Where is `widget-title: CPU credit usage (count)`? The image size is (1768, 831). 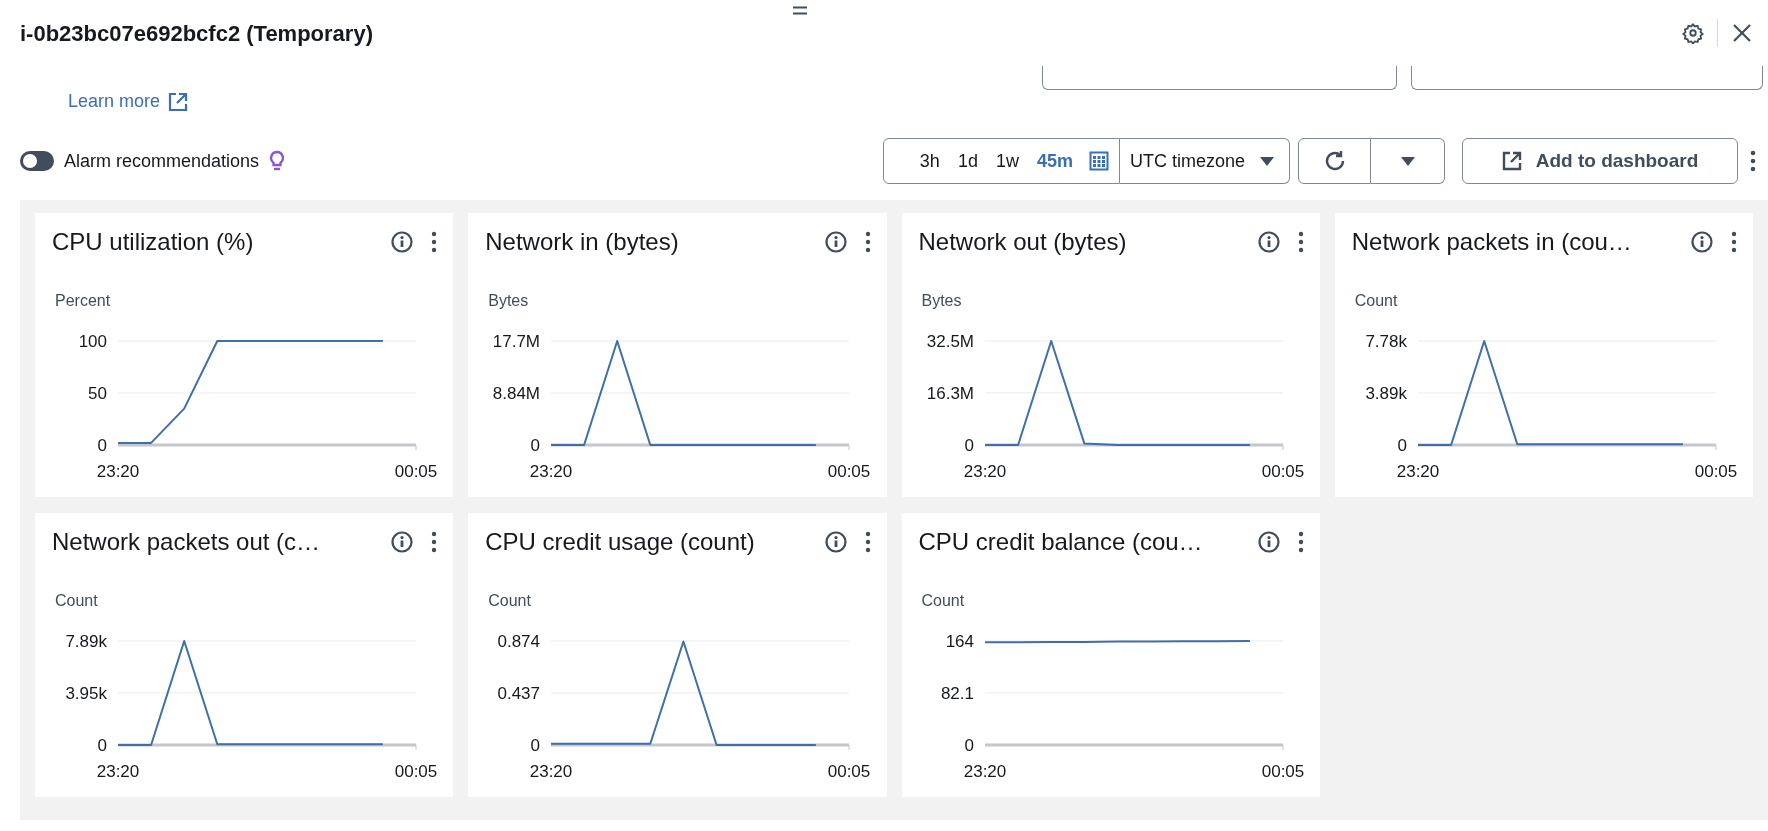 widget-title: CPU credit usage (count) is located at coordinates (620, 542).